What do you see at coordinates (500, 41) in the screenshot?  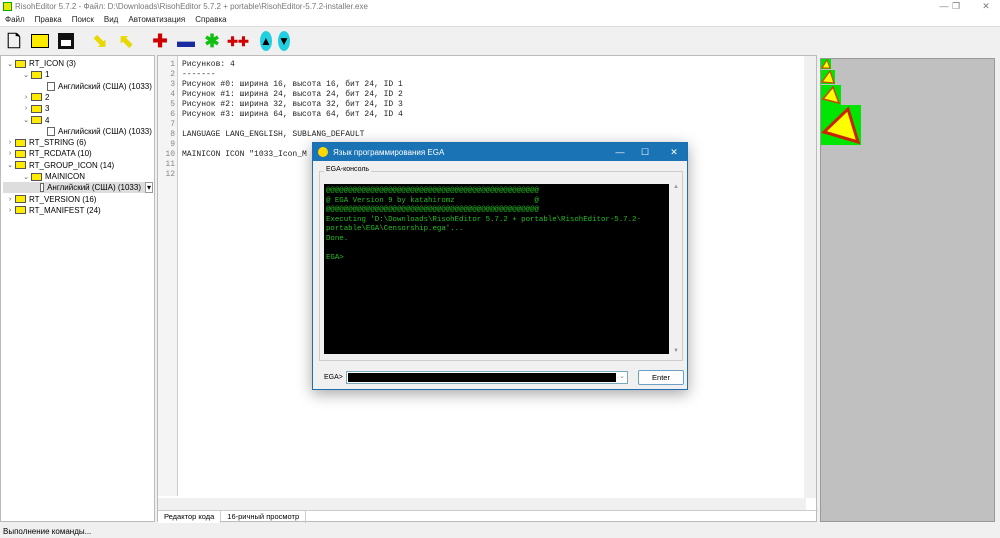 I see `toolbar: 🗋 ⬊ ⬉ ✚ ▬ ✱ ✚✚ ▲ ▼` at bounding box center [500, 41].